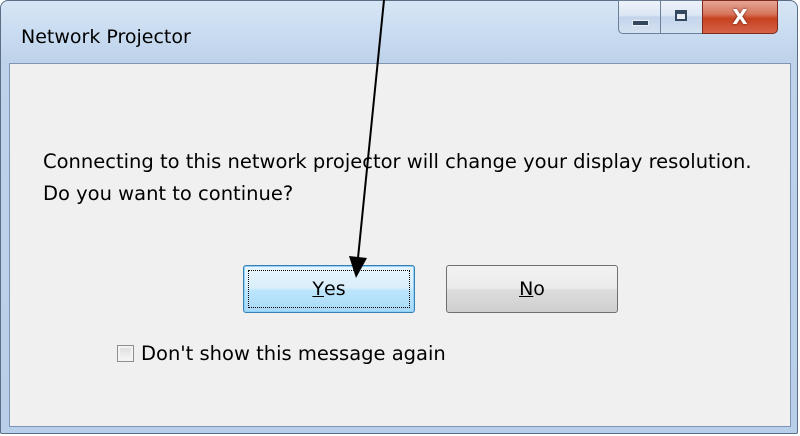 This screenshot has height=436, width=800. Describe the element at coordinates (526, 289) in the screenshot. I see `no-mnemonic: N` at that location.